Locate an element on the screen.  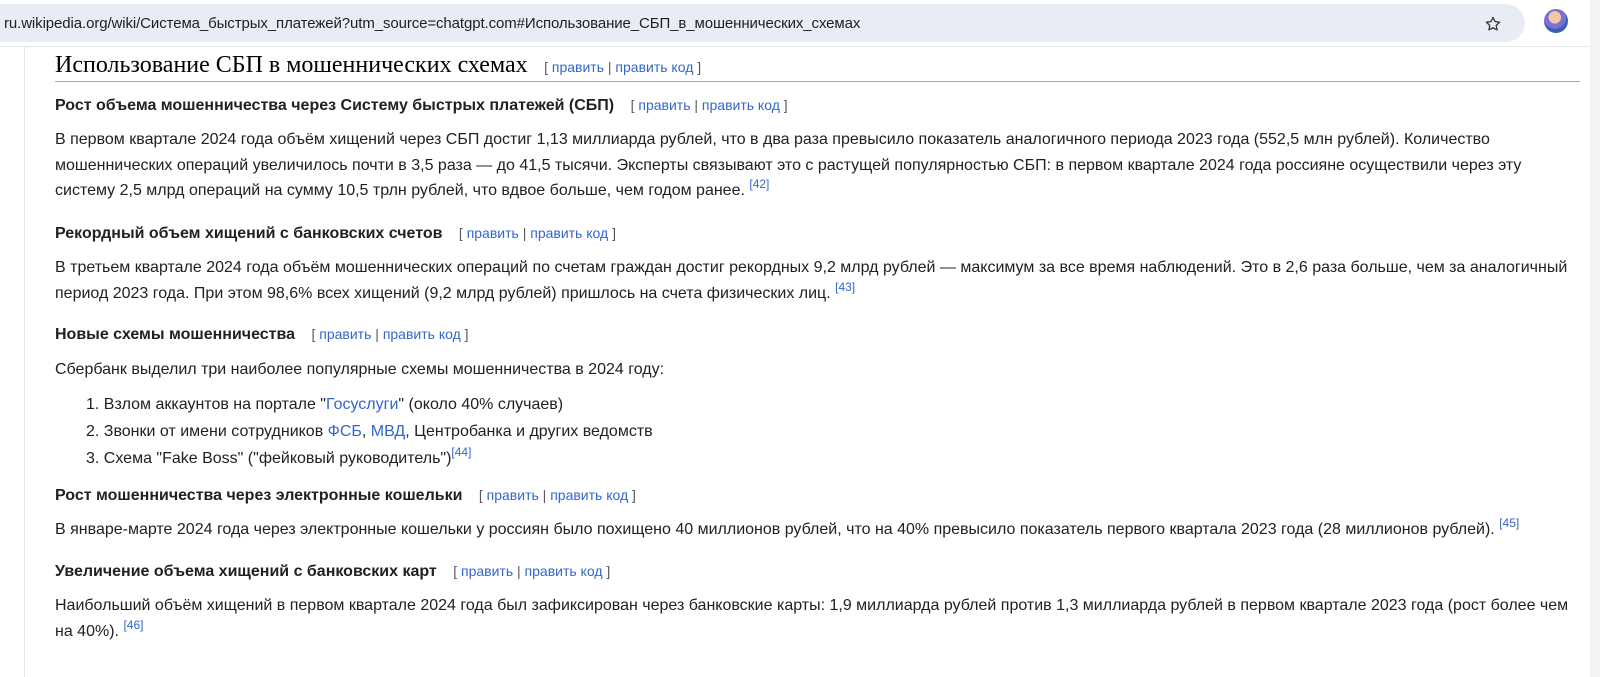
reference-link: [46] is located at coordinates (133, 625).